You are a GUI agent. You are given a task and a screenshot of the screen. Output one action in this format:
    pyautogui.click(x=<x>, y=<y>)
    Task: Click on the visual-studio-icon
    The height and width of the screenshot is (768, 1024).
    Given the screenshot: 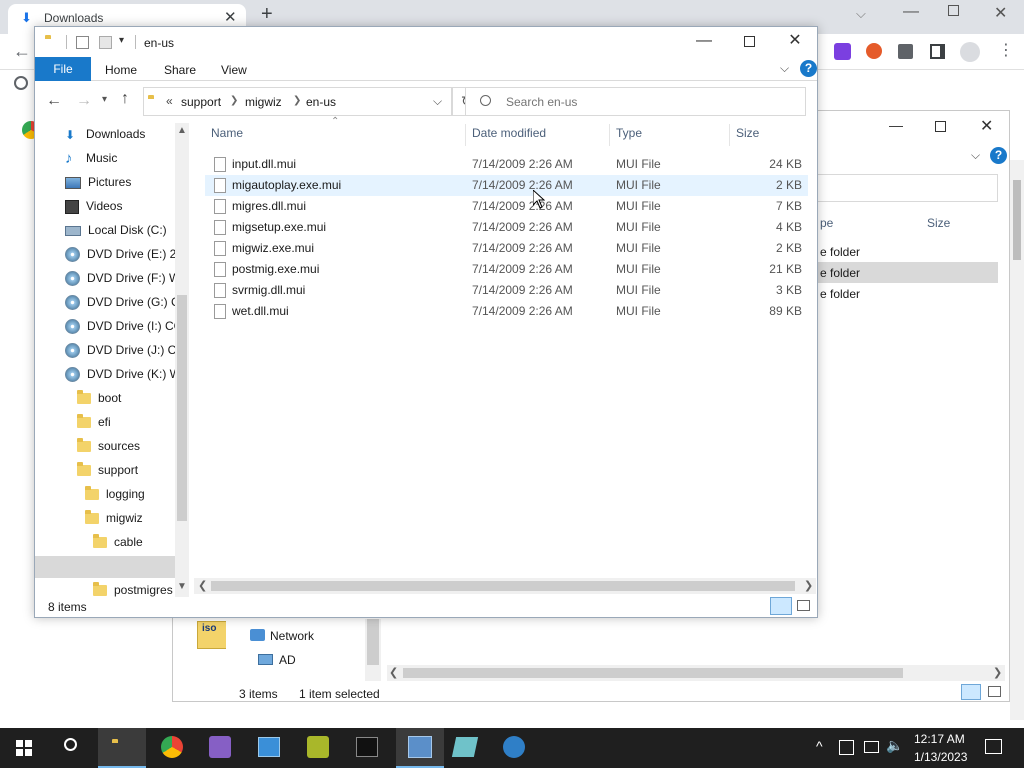 What is the action you would take?
    pyautogui.click(x=220, y=747)
    